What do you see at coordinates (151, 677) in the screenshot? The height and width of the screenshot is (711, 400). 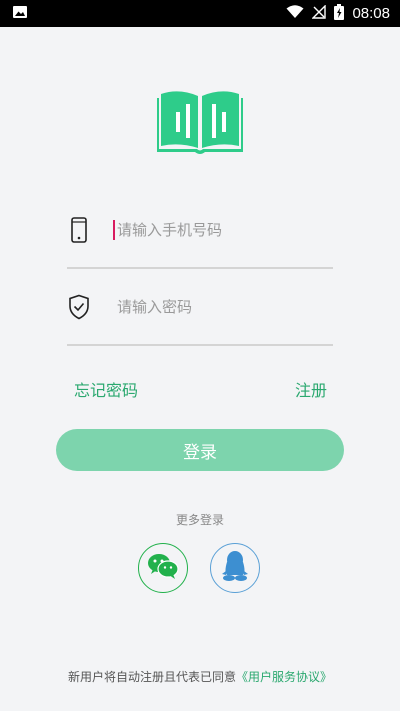 I see `footer-text: 新用户将自动注册且代表已同意` at bounding box center [151, 677].